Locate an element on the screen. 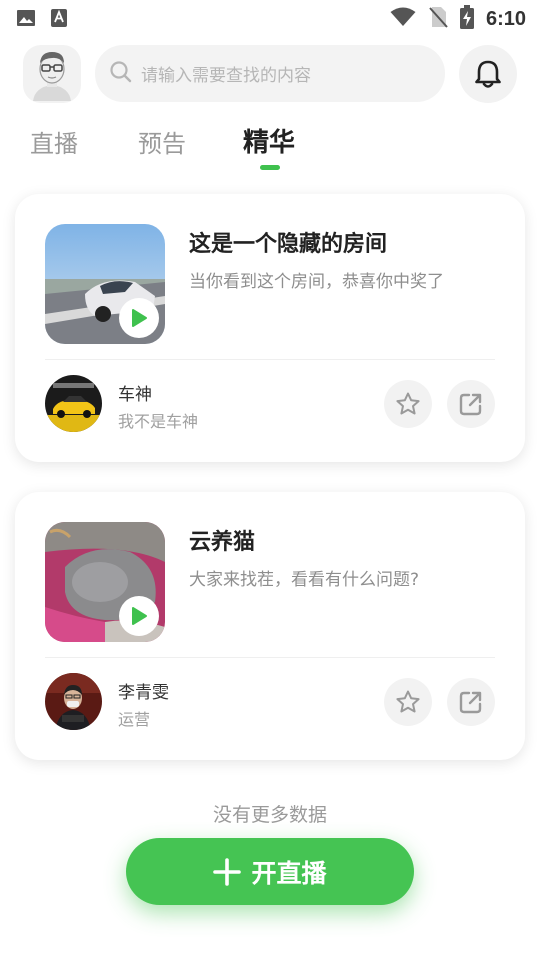 This screenshot has width=540, height=960. search-placeholder: 请输入需要查找的内容 is located at coordinates (226, 76).